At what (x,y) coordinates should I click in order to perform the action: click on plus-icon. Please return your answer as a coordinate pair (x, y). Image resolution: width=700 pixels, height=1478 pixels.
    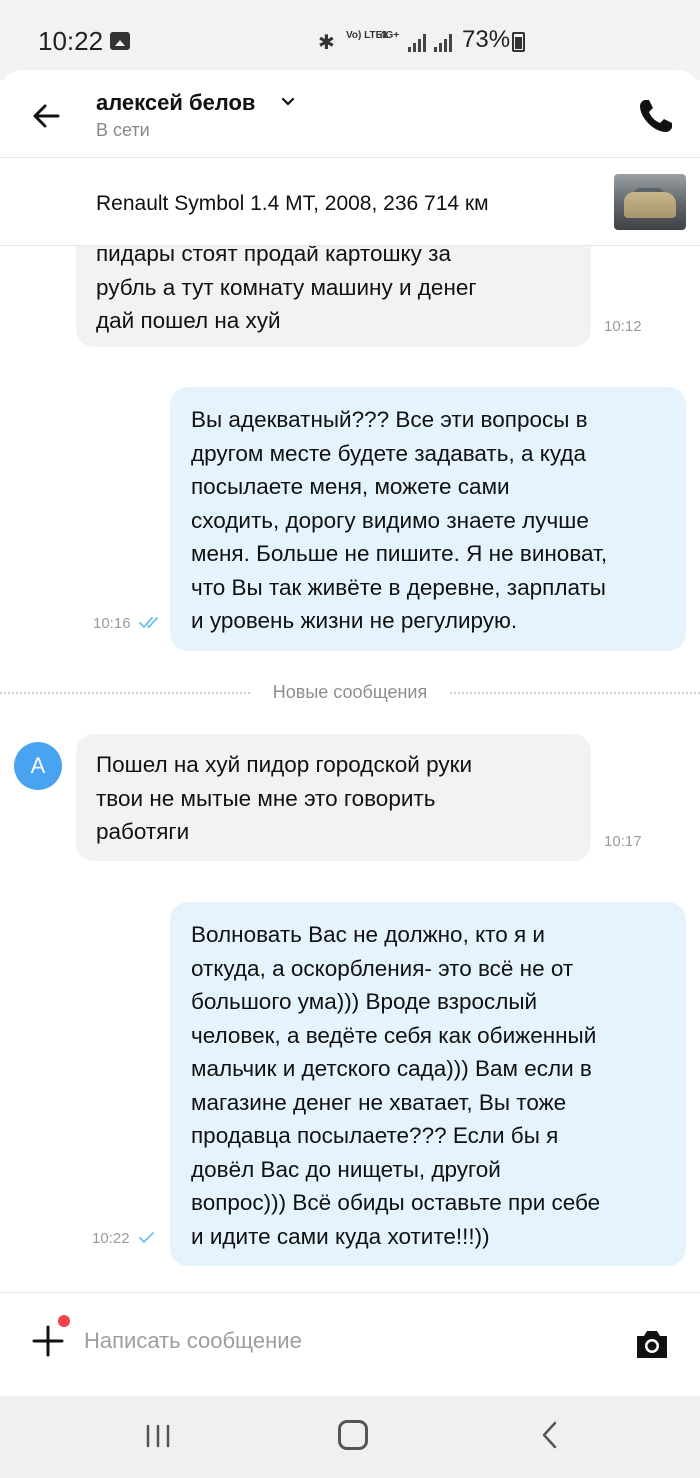
    Looking at the image, I should click on (48, 1341).